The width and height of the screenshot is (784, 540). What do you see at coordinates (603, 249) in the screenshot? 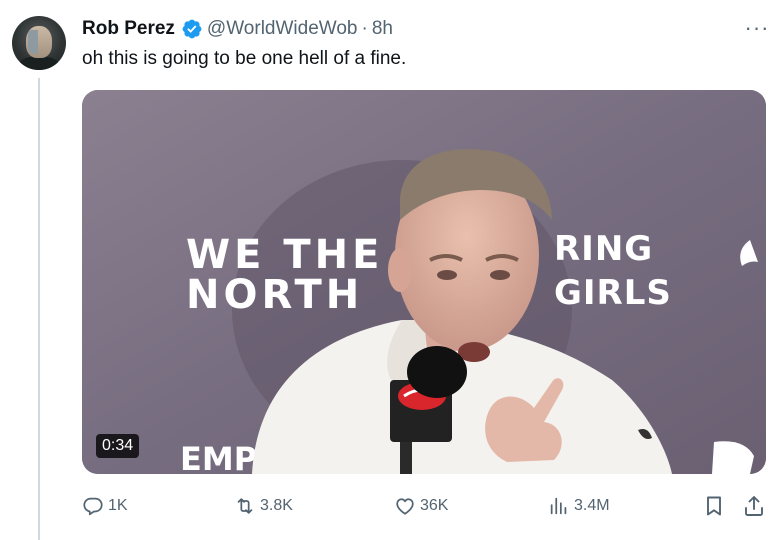
I see `backdrop-text-3: RING` at bounding box center [603, 249].